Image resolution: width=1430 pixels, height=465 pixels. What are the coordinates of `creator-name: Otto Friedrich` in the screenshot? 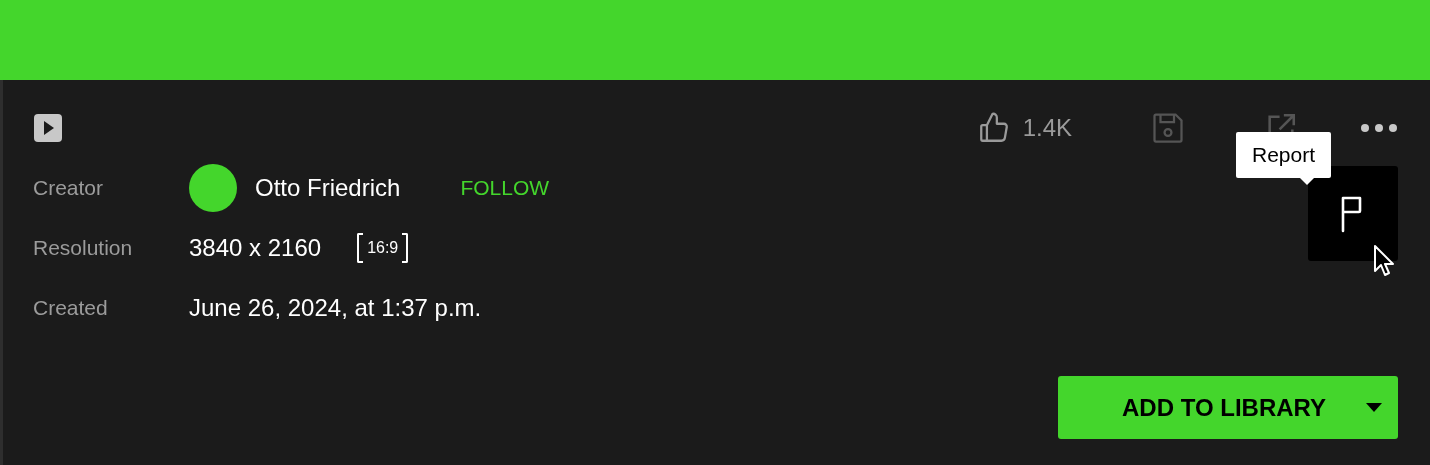 It's located at (328, 188).